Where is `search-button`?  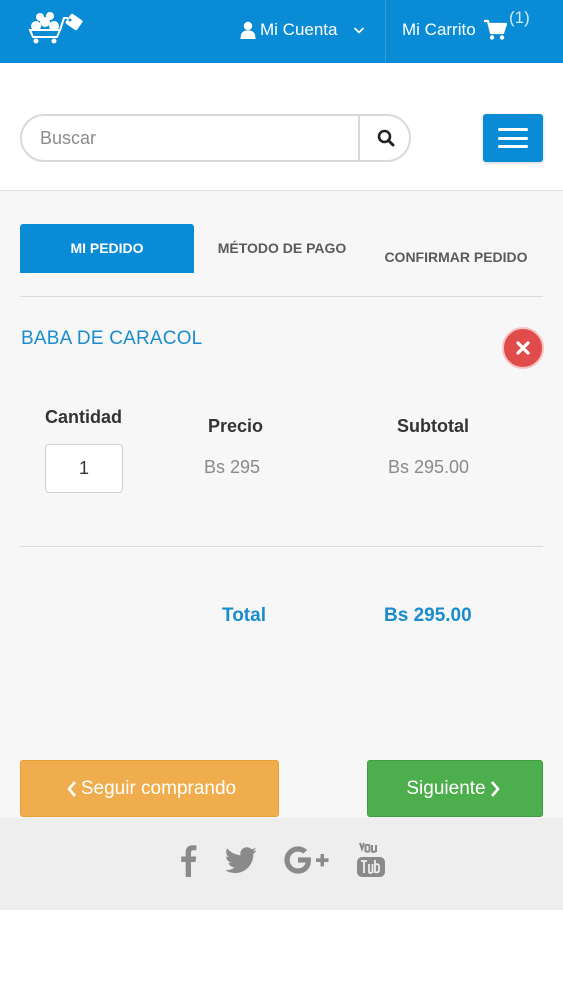 search-button is located at coordinates (383, 138).